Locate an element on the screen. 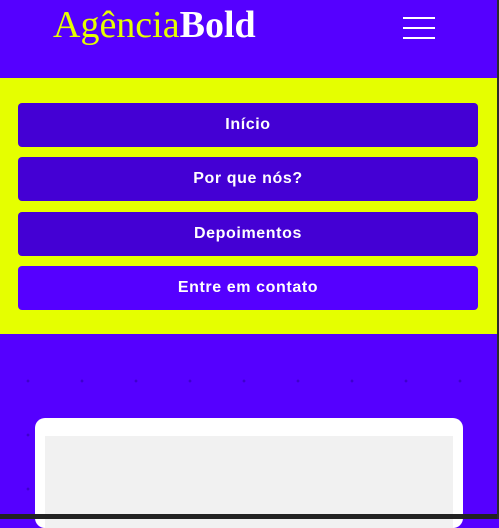  menu-line-bottom is located at coordinates (419, 38).